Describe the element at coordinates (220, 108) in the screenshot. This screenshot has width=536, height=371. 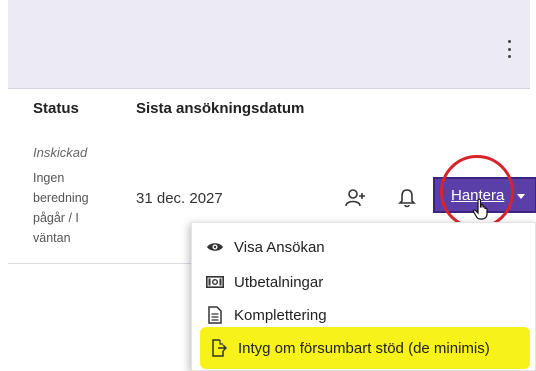
I see `column-header-deadline: Sista ansökningsdatum` at that location.